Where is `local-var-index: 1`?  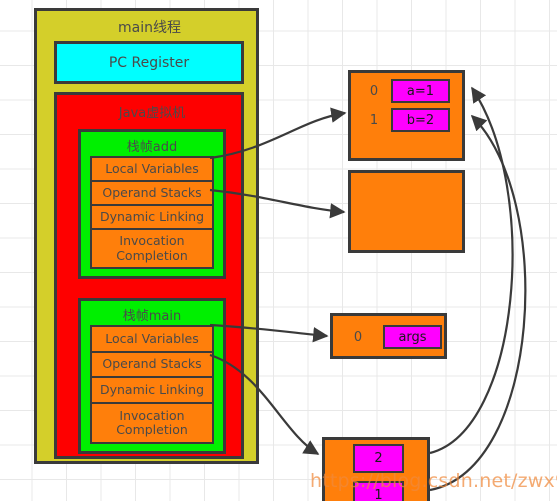
local-var-index: 1 is located at coordinates (374, 120).